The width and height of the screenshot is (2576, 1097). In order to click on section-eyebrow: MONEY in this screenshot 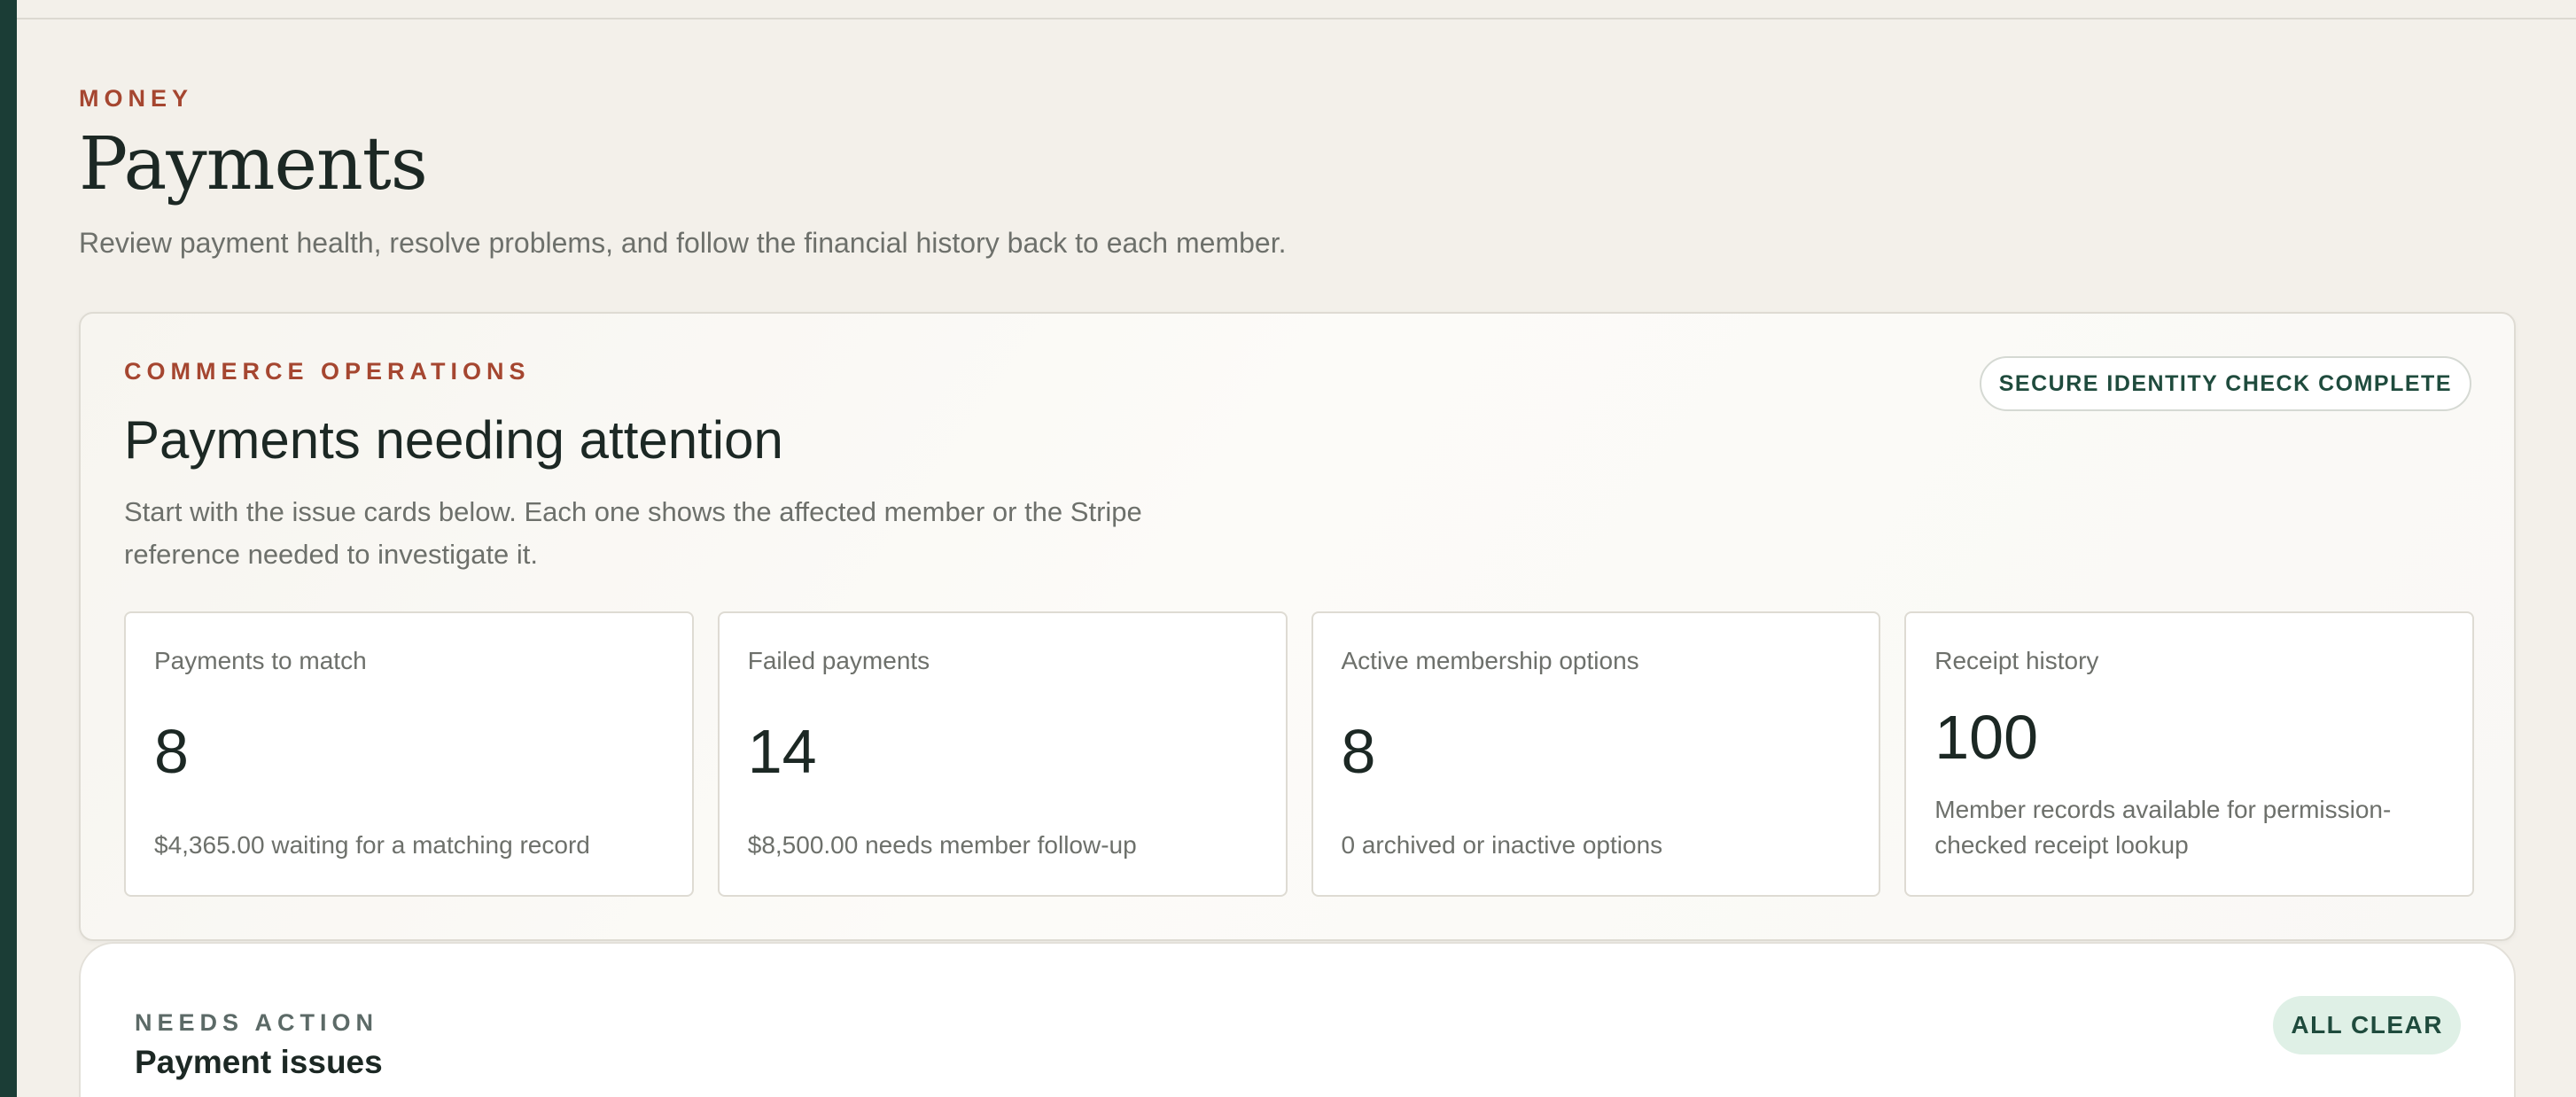, I will do `click(137, 99)`.